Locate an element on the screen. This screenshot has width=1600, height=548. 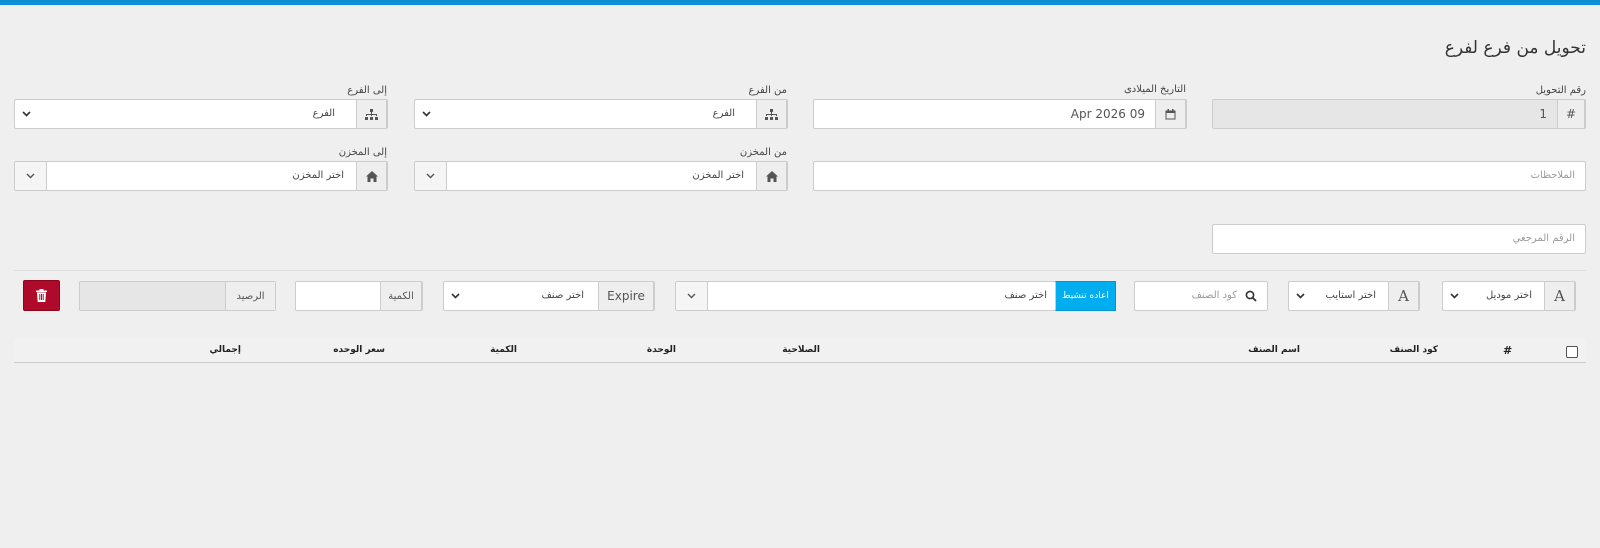
from-branch-label: من الفرع is located at coordinates (767, 90).